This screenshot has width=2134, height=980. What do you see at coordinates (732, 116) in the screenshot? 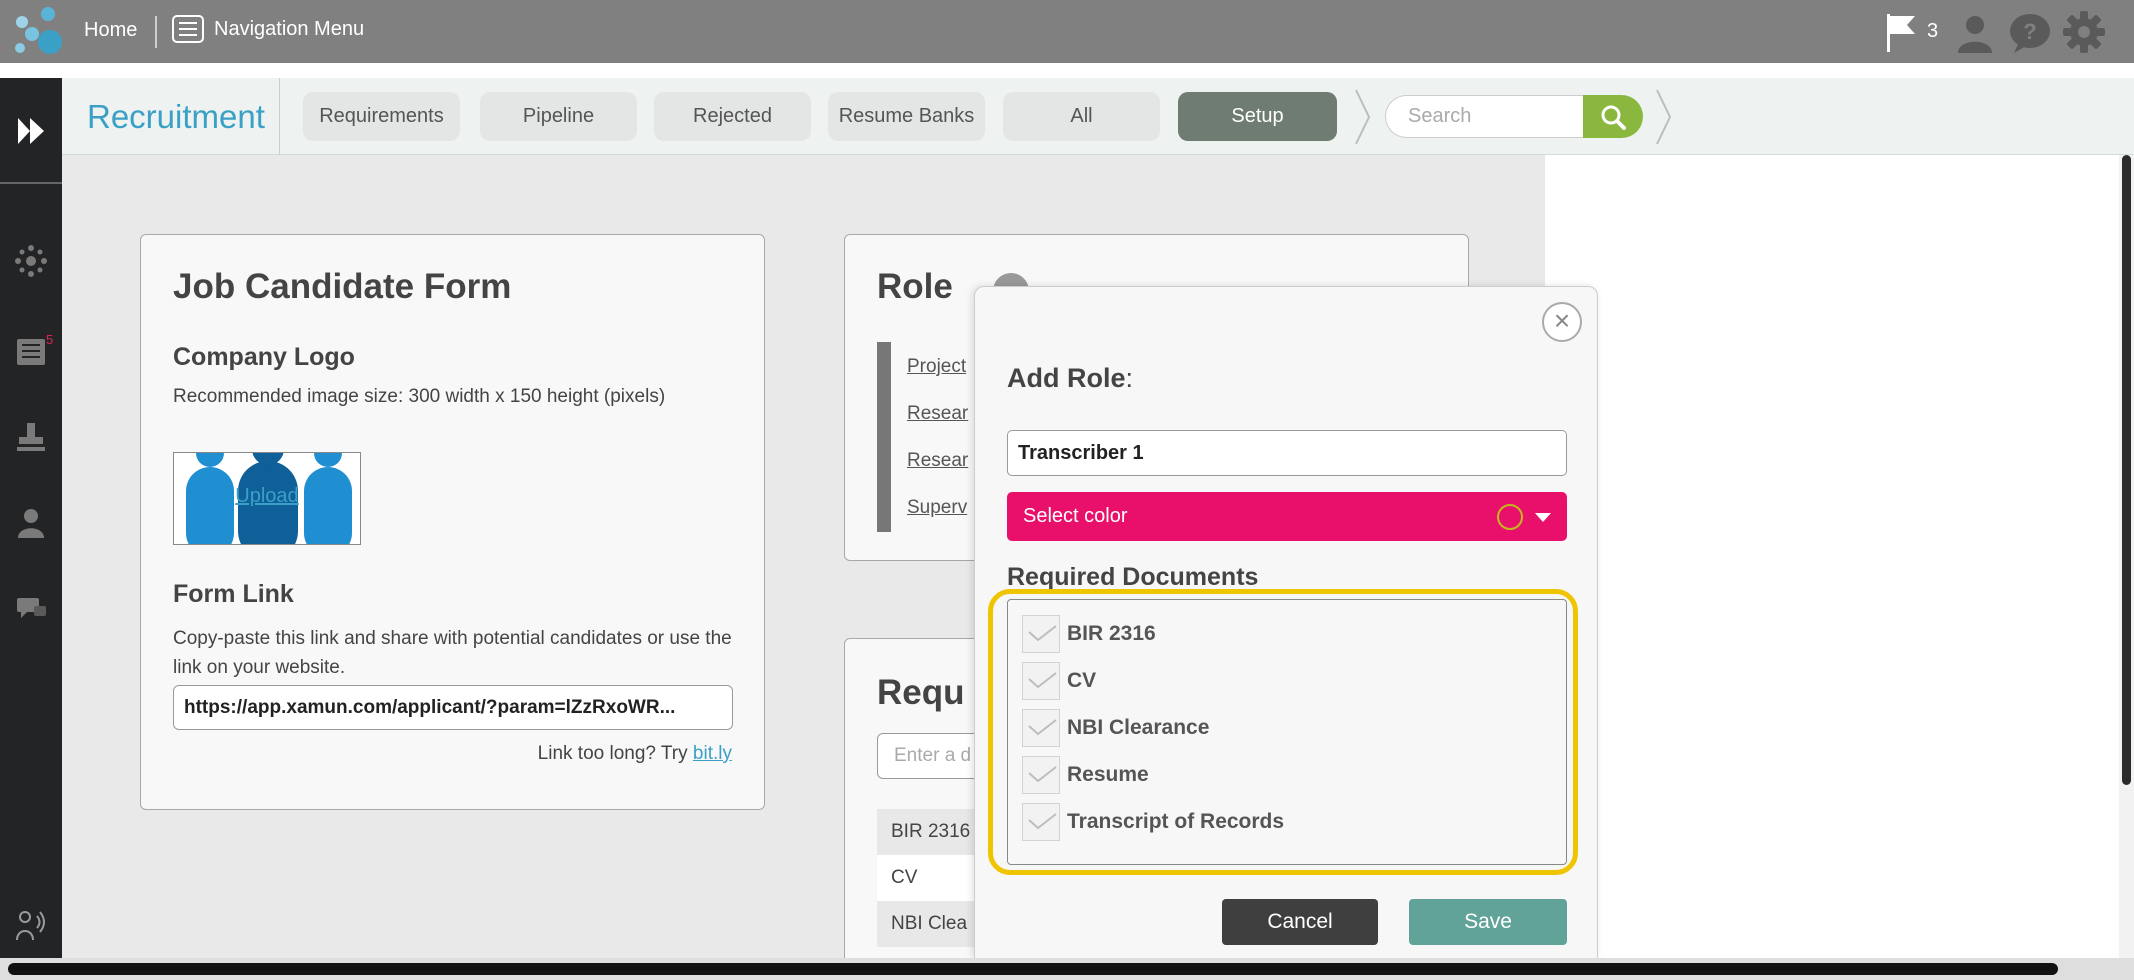
I see `tab-rejected: Rejected` at bounding box center [732, 116].